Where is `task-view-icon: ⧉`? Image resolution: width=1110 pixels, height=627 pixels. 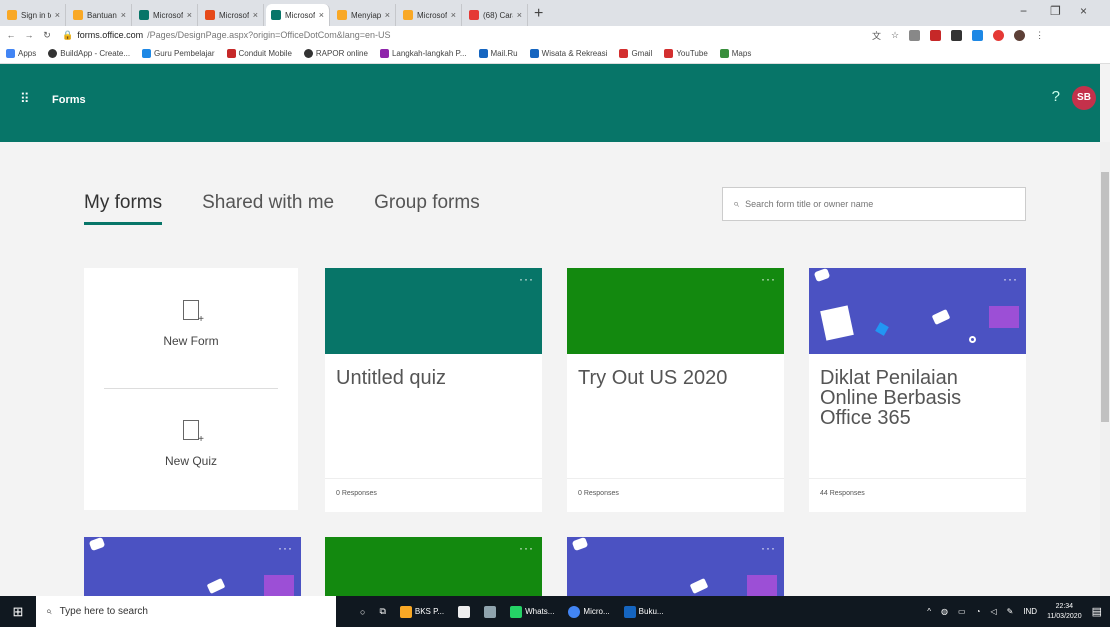 task-view-icon: ⧉ is located at coordinates (382, 611).